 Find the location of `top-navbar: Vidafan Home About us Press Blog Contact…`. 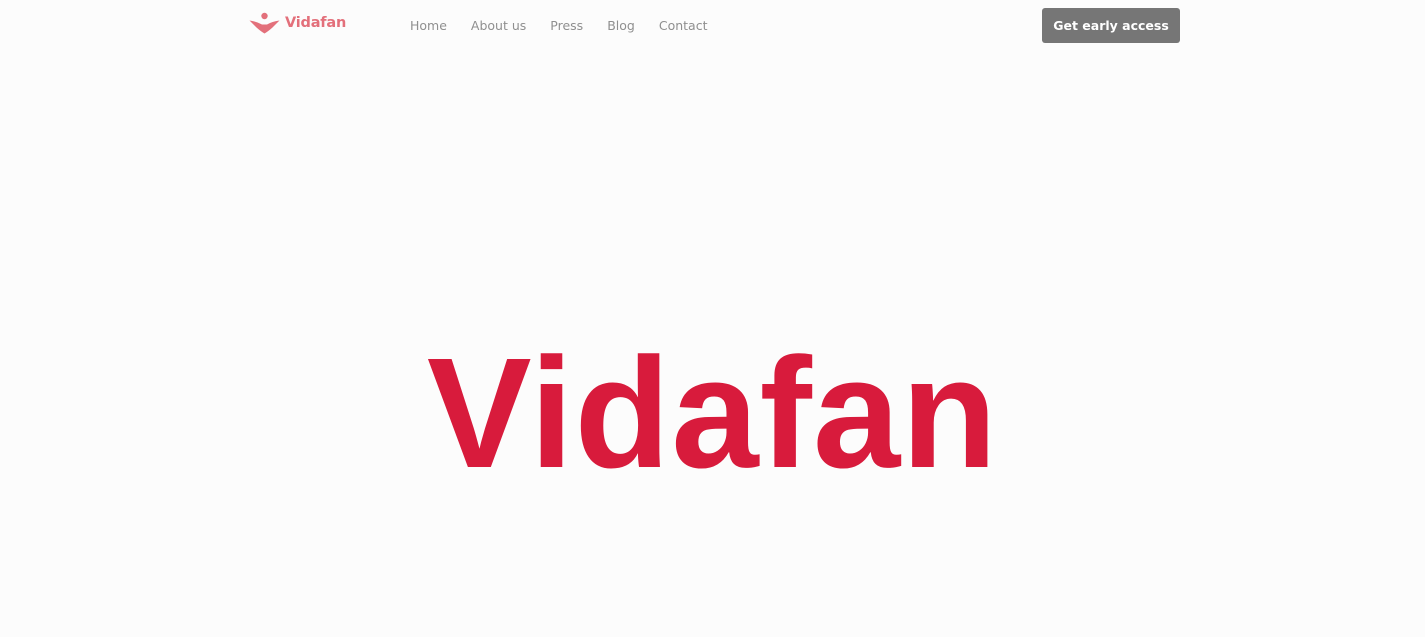

top-navbar: Vidafan Home About us Press Blog Contact… is located at coordinates (712, 26).